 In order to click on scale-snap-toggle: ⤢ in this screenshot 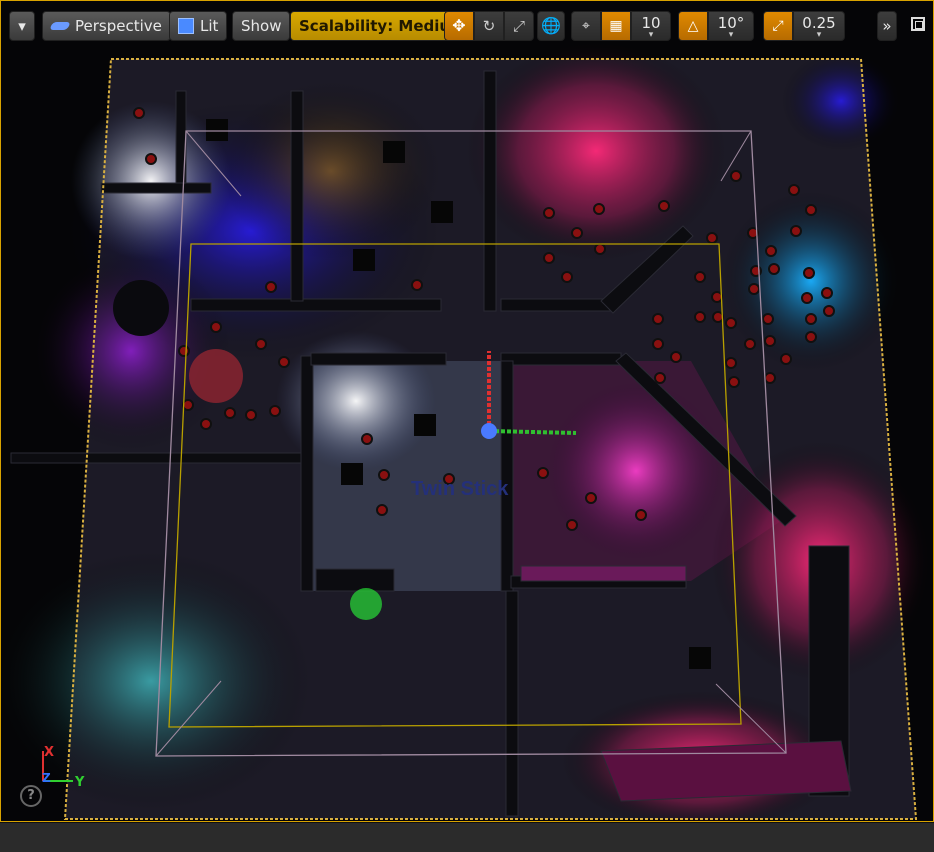, I will do `click(778, 26)`.